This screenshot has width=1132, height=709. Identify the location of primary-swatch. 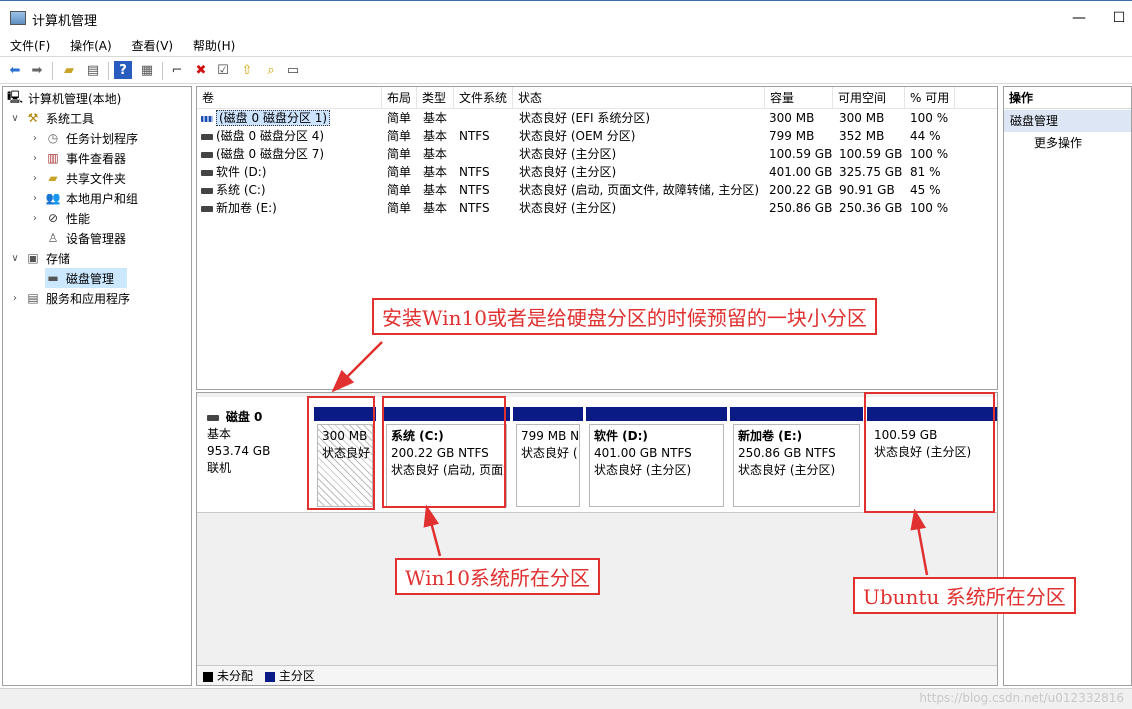
(269, 676).